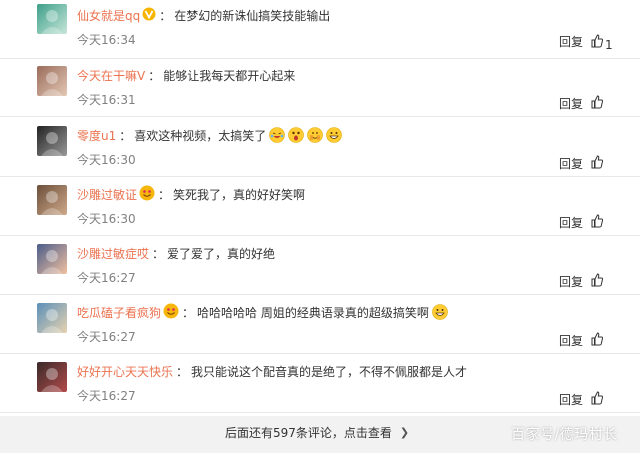 This screenshot has width=640, height=453. Describe the element at coordinates (296, 135) in the screenshot. I see `shocked-emoji` at that location.